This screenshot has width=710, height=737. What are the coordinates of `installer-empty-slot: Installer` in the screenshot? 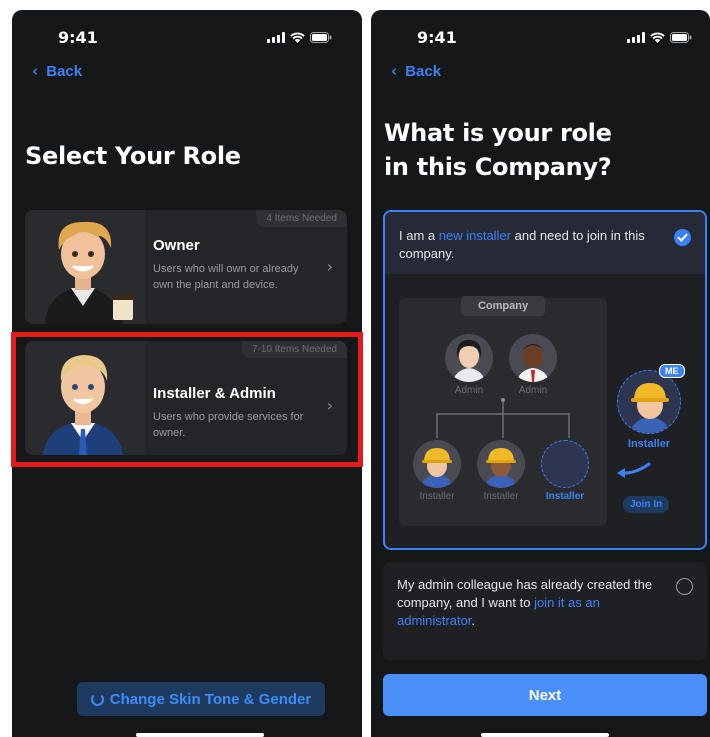 It's located at (565, 471).